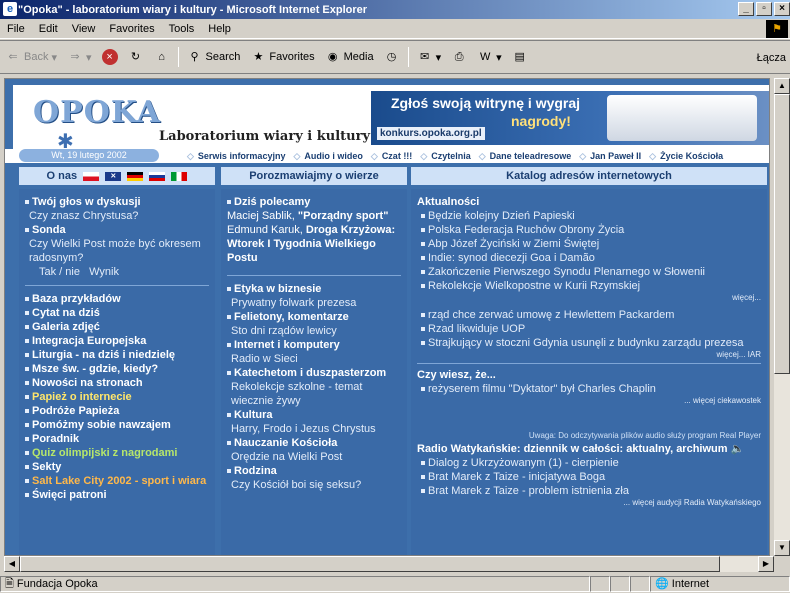 Image resolution: width=790 pixels, height=593 pixels. Describe the element at coordinates (31, 57) in the screenshot. I see `back-button: ⇐ Back ▾` at that location.